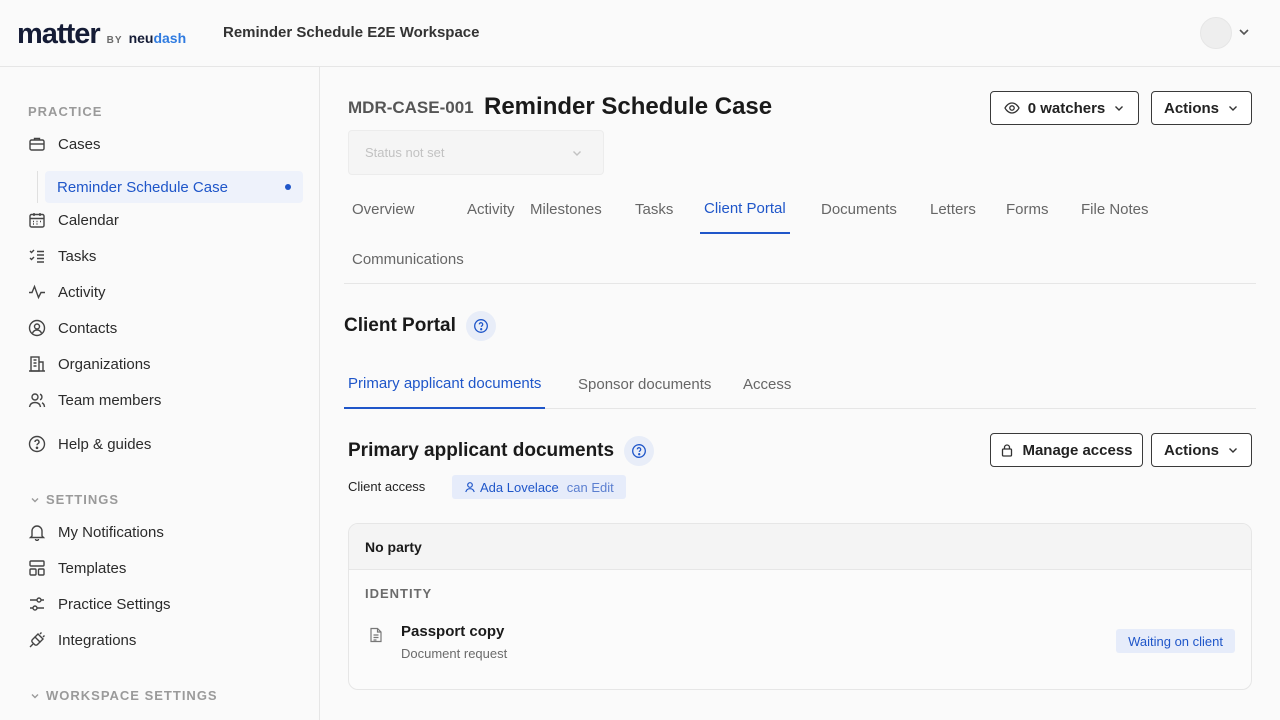 This screenshot has height=720, width=1280. I want to click on sidebar-item-label: My Notifications, so click(111, 532).